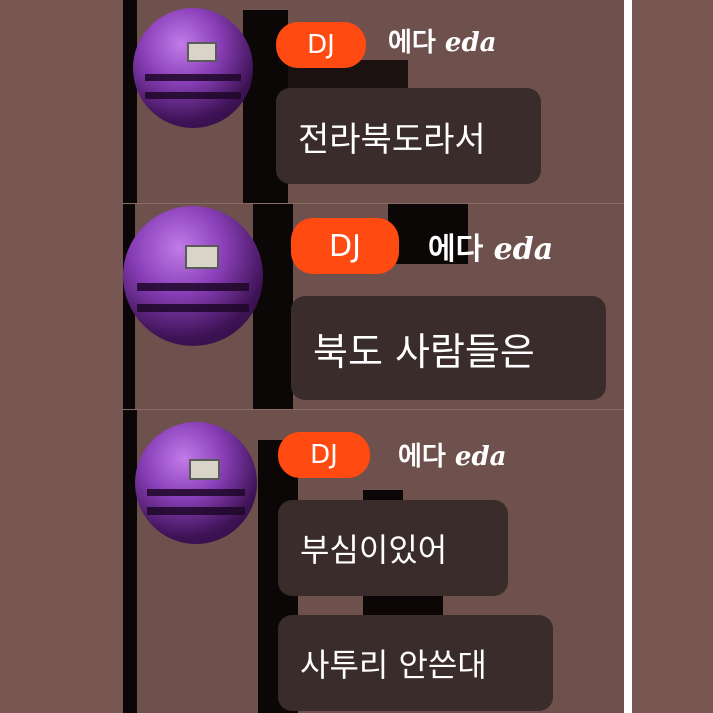 Image resolution: width=713 pixels, height=713 pixels. Describe the element at coordinates (415, 663) in the screenshot. I see `message-bubble: 사투리 안쓴대` at that location.